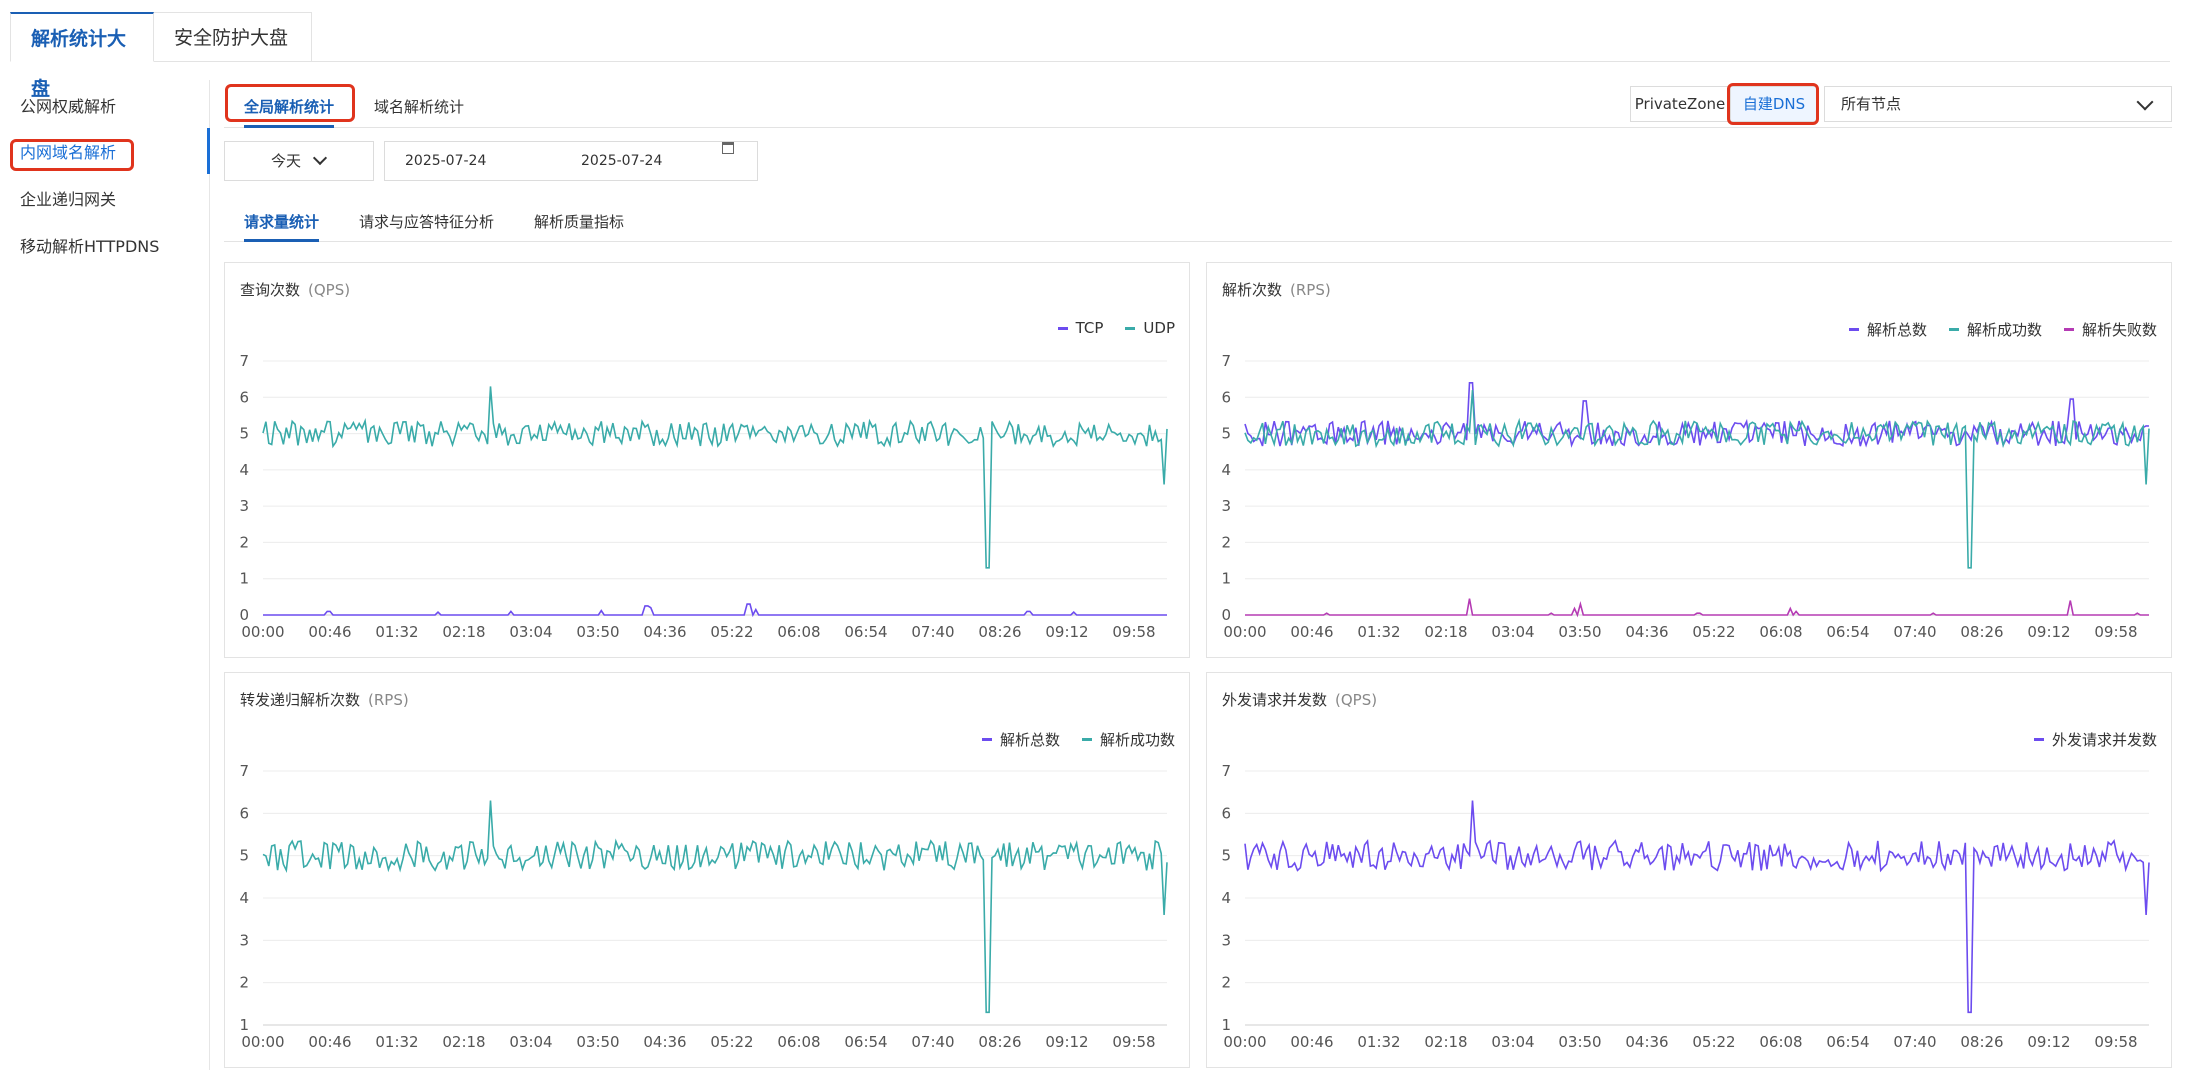 The image size is (2186, 1090). Describe the element at coordinates (1680, 104) in the screenshot. I see `toggle-privatezone: PrivateZone` at that location.